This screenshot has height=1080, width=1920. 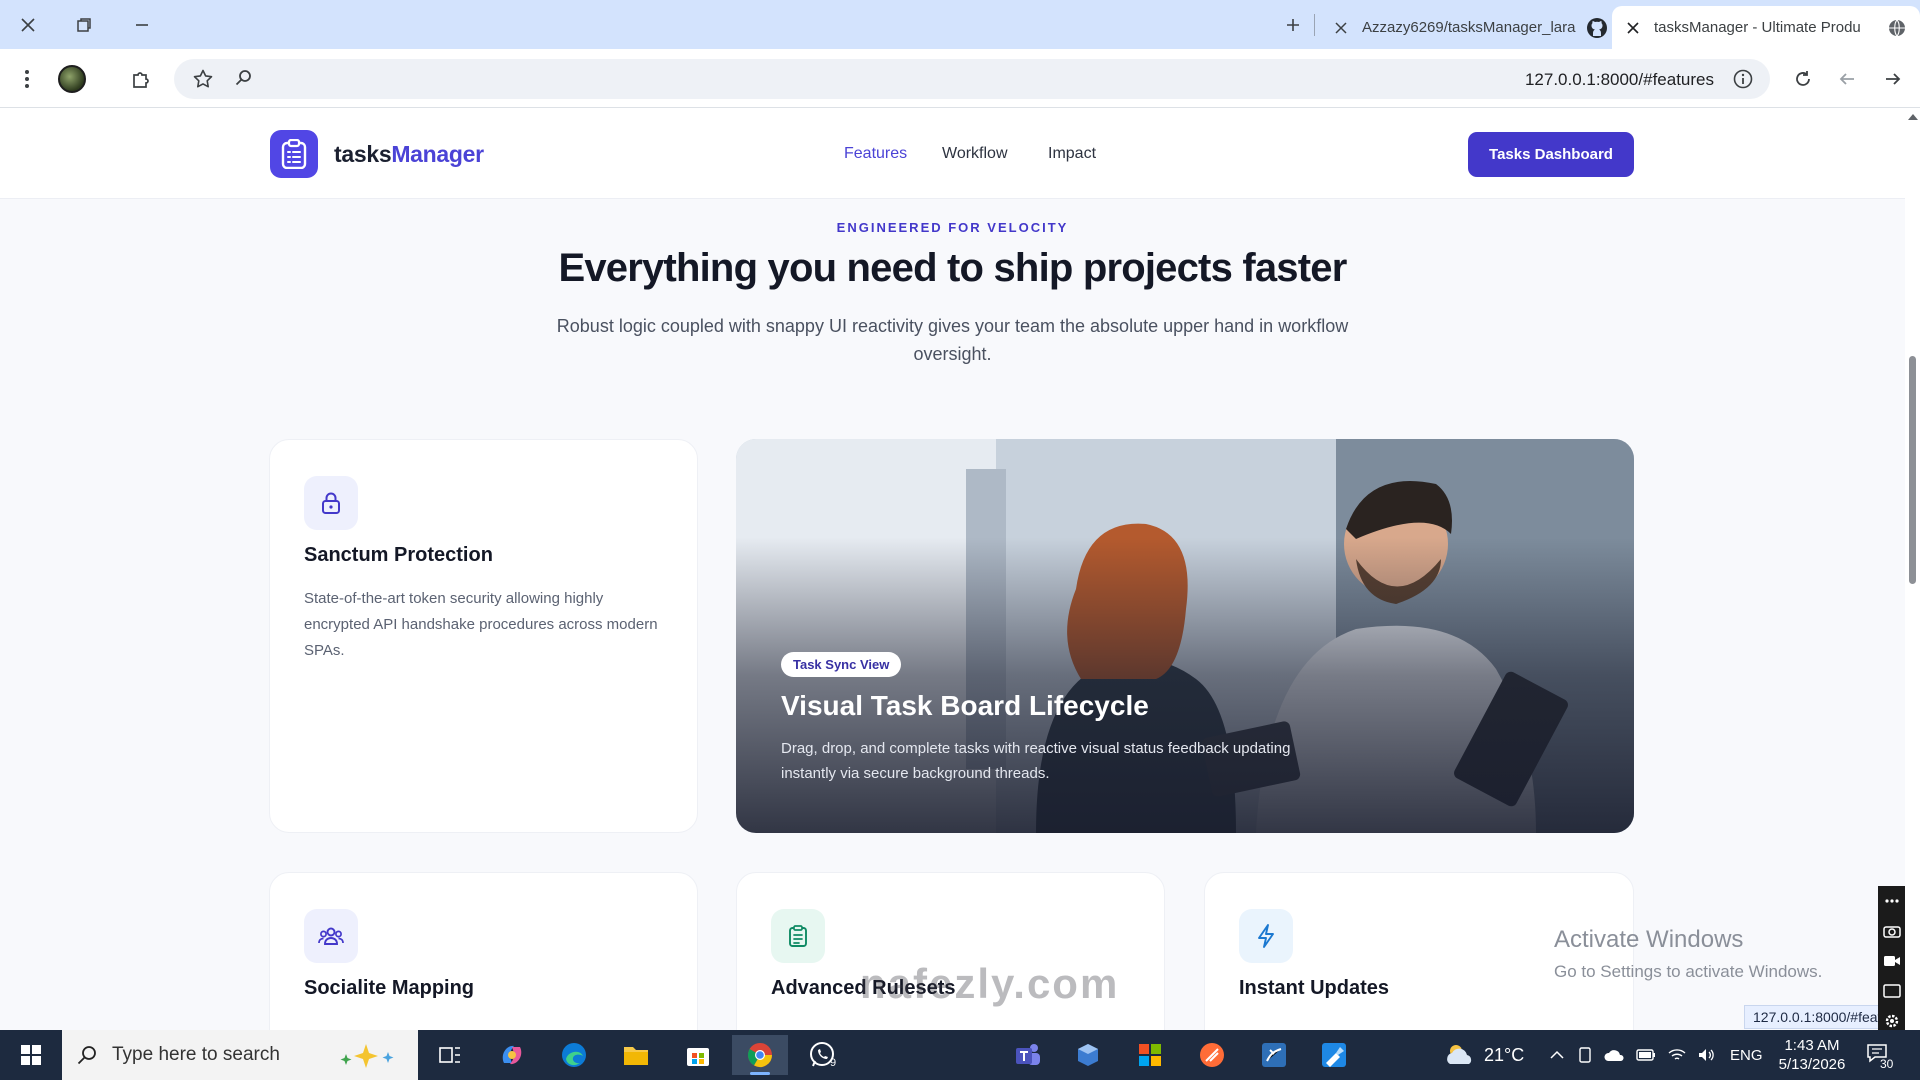 I want to click on search-placeholder: Type here to search, so click(x=196, y=1054).